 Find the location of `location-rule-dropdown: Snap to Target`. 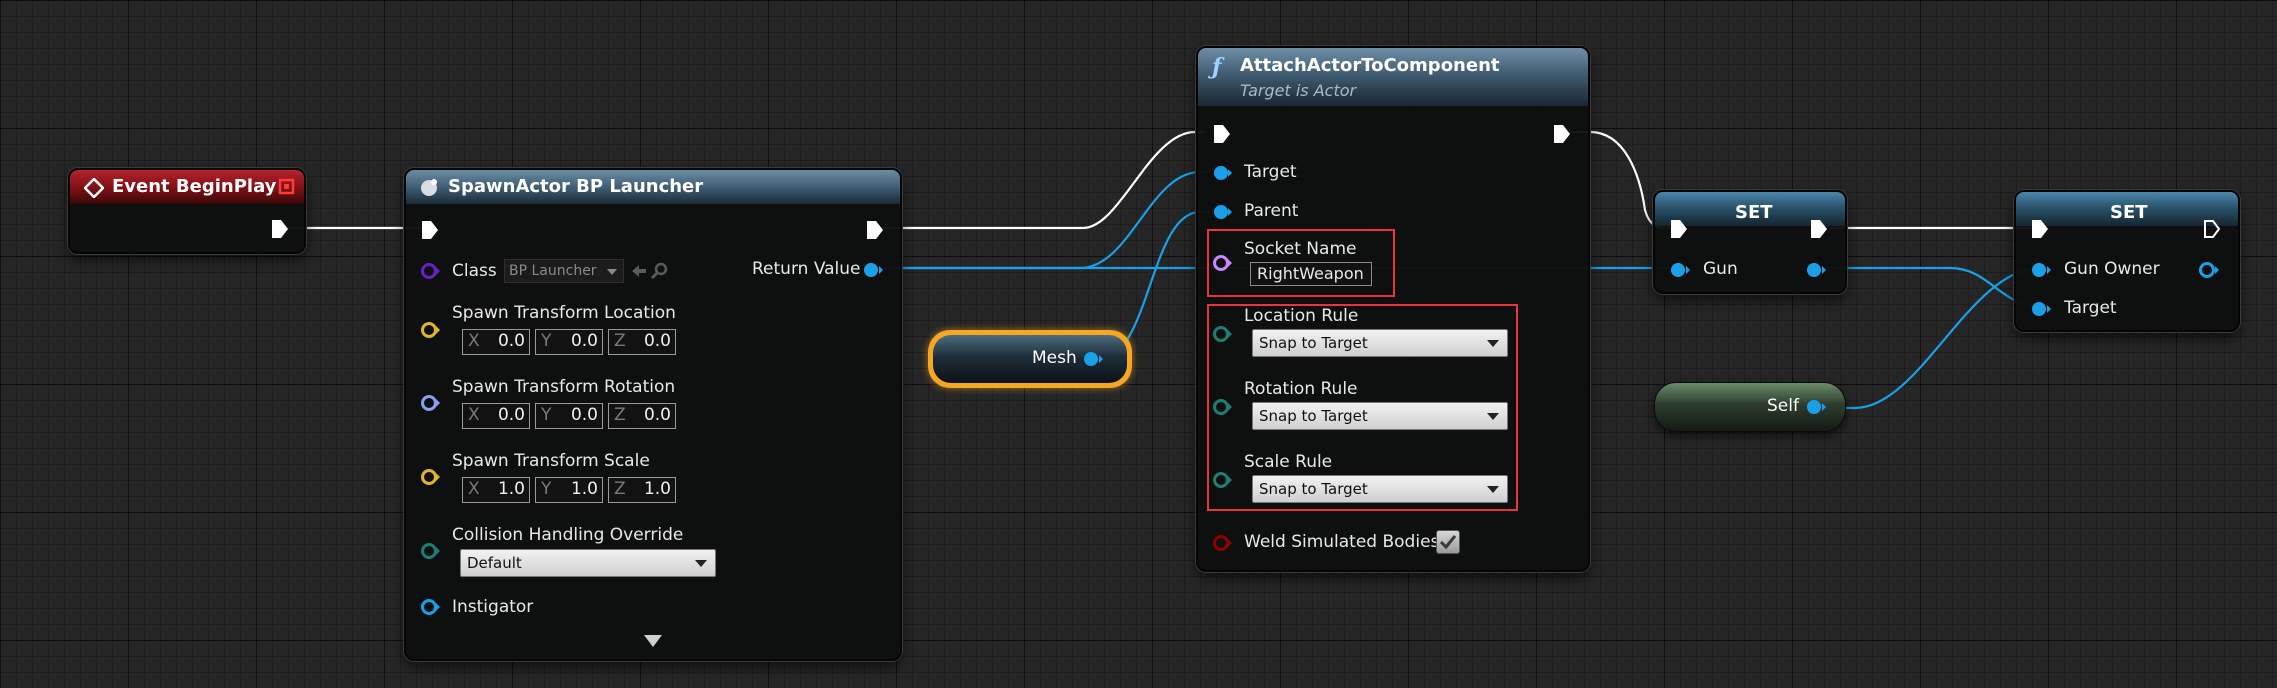

location-rule-dropdown: Snap to Target is located at coordinates (1380, 343).